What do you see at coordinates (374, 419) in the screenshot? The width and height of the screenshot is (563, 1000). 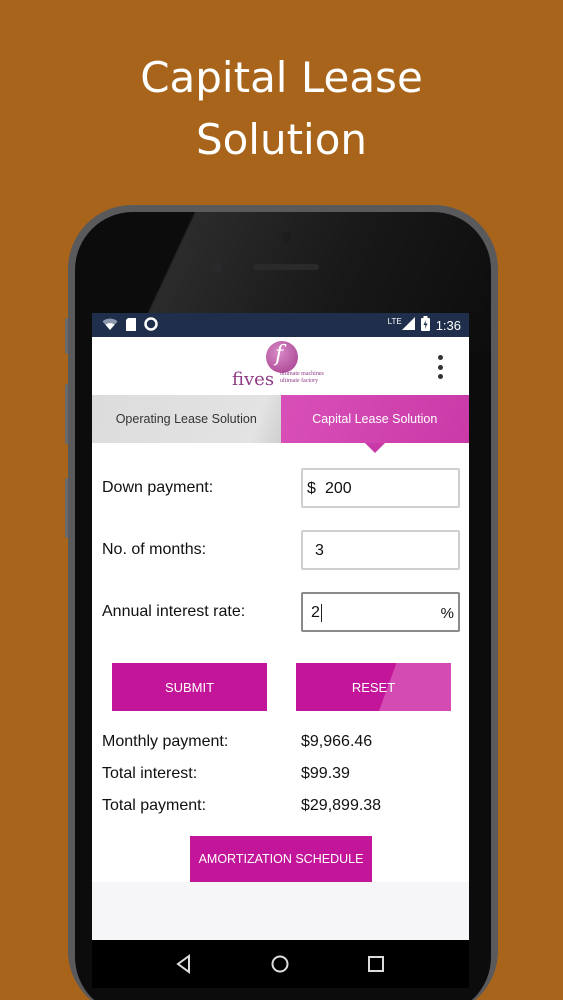 I see `tab-capital-lease: Capital Lease Solution` at bounding box center [374, 419].